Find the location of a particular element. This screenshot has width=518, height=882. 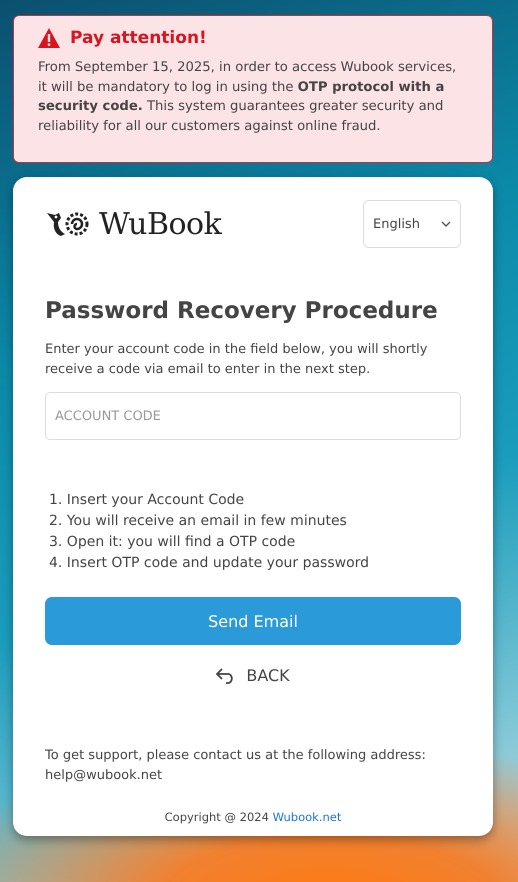

chevron-down-icon is located at coordinates (446, 224).